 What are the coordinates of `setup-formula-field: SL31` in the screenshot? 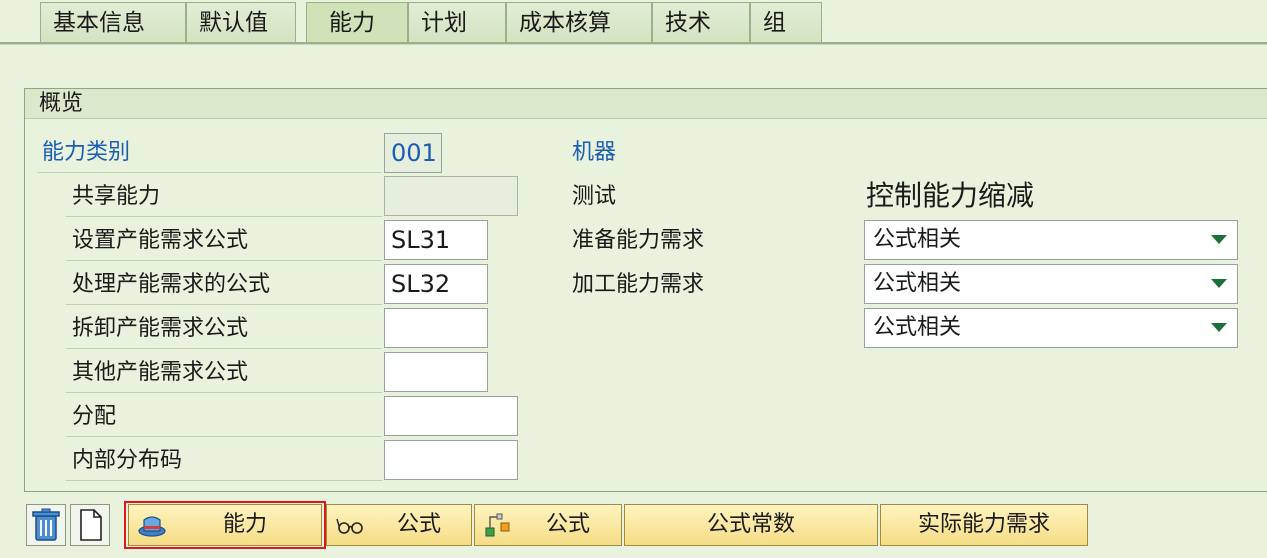 It's located at (436, 240).